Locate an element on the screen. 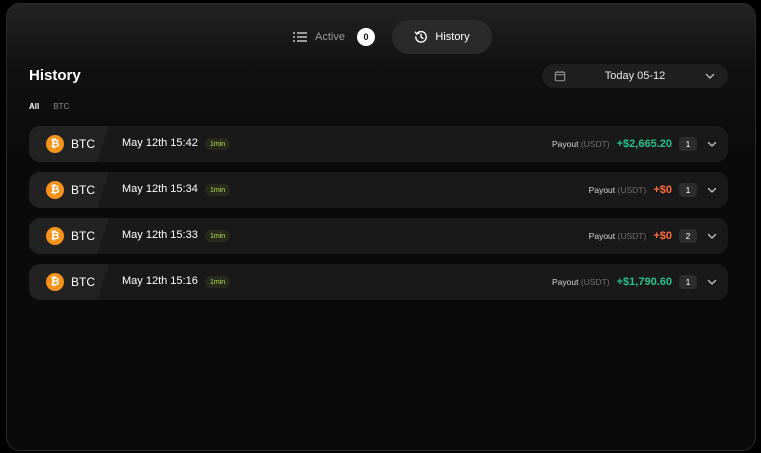 The width and height of the screenshot is (761, 453). calendar-icon is located at coordinates (560, 76).